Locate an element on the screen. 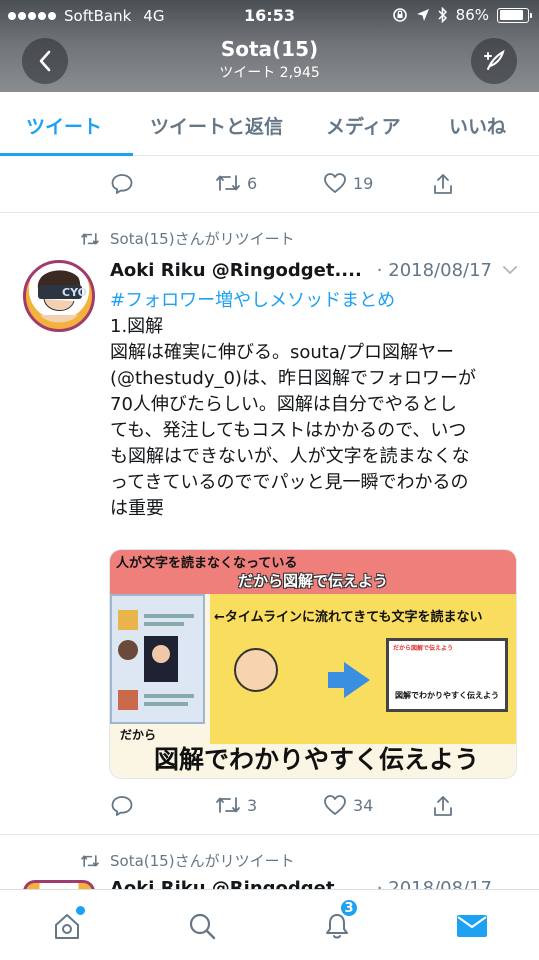  tab-tweets-and-replies: ツイートと返信 is located at coordinates (216, 125).